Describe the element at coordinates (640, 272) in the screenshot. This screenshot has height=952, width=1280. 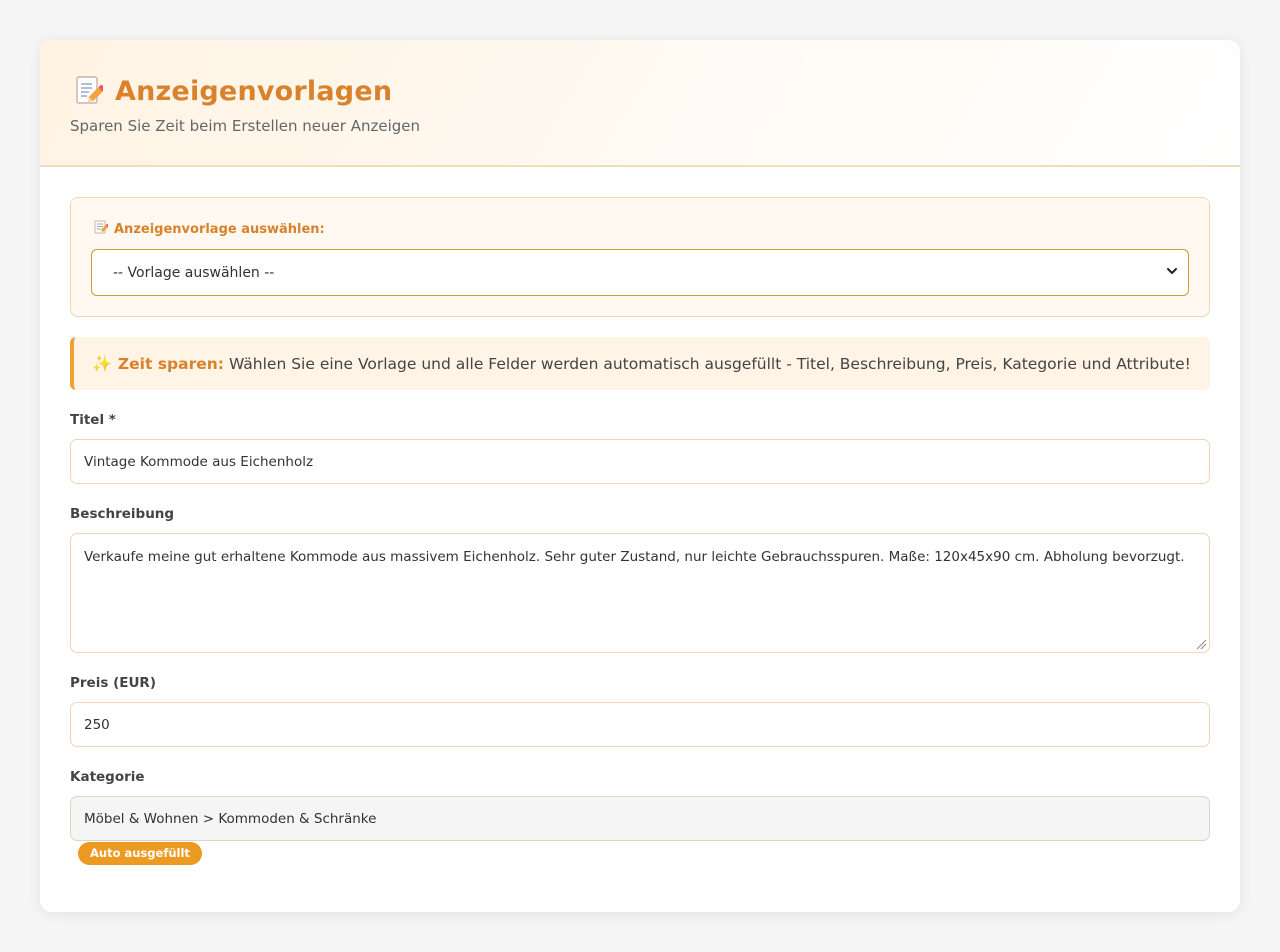
I see `template-select: -- Vorlage auswählen --` at that location.